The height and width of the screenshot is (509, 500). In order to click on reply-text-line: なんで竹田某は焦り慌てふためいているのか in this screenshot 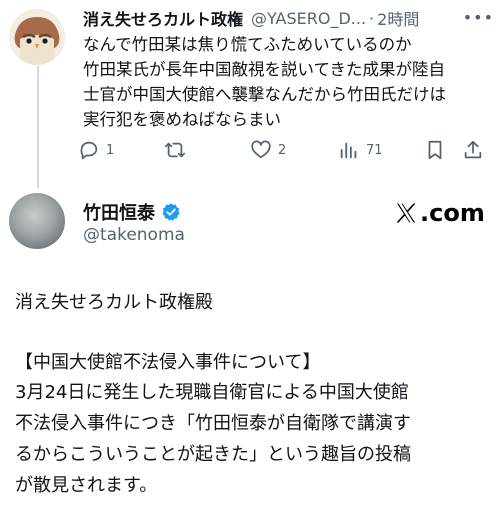, I will do `click(247, 44)`.